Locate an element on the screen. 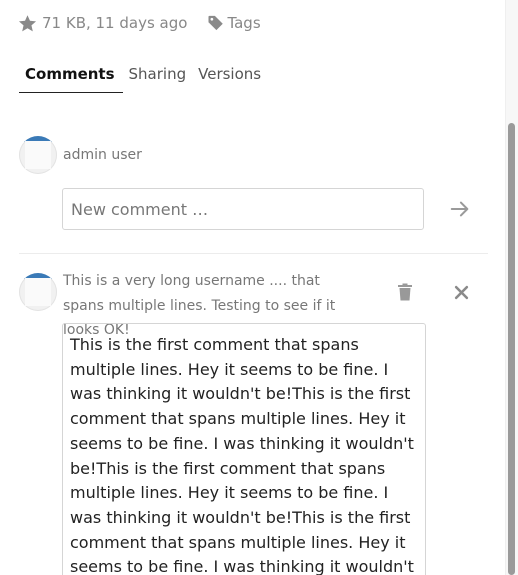 The image size is (518, 575). star-icon is located at coordinates (27, 23).